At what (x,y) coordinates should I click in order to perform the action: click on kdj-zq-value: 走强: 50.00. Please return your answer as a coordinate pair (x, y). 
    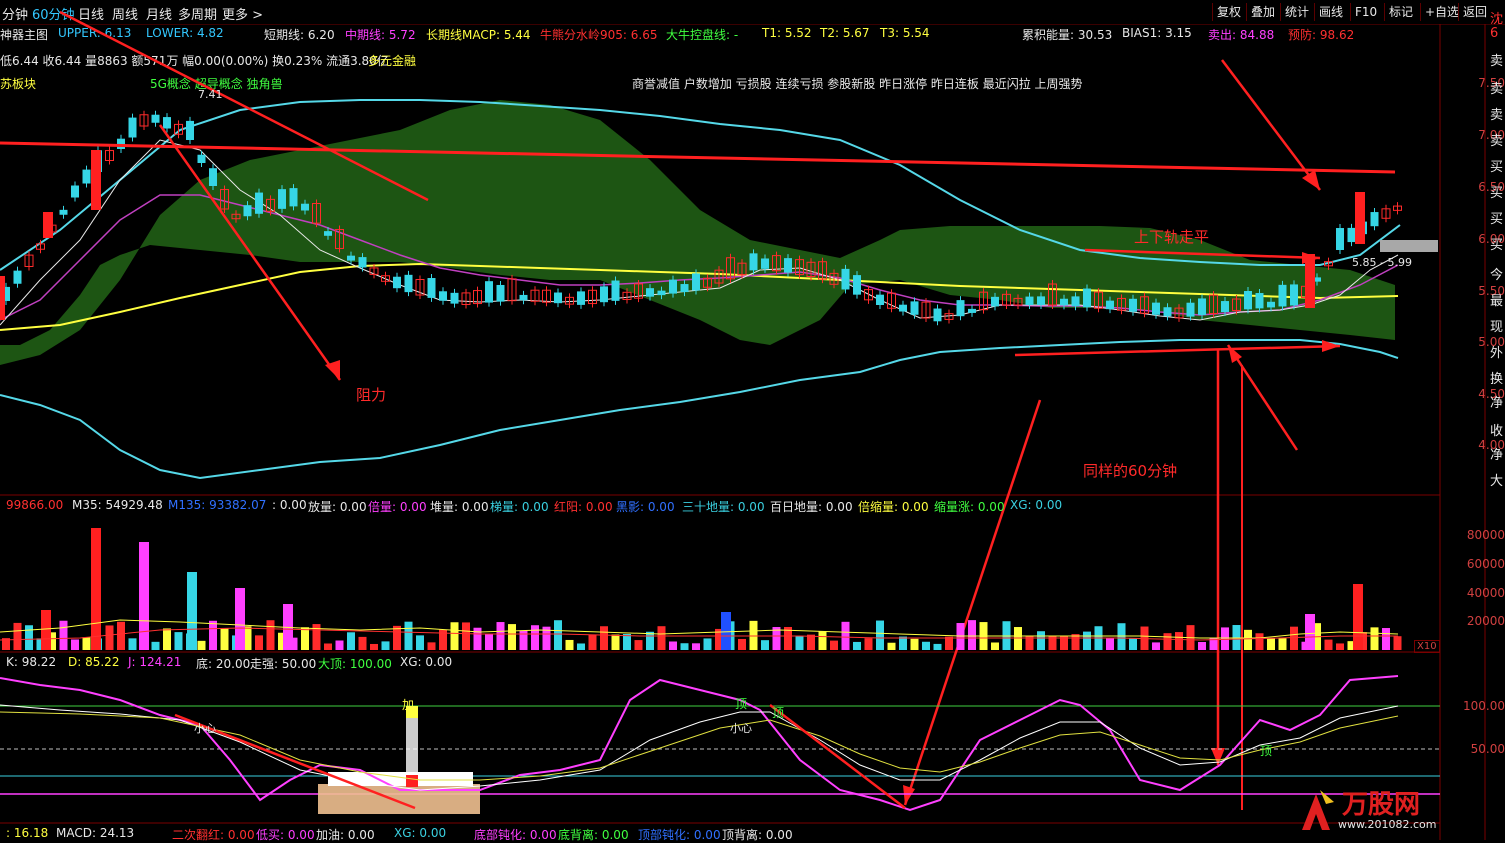
    Looking at the image, I should click on (283, 664).